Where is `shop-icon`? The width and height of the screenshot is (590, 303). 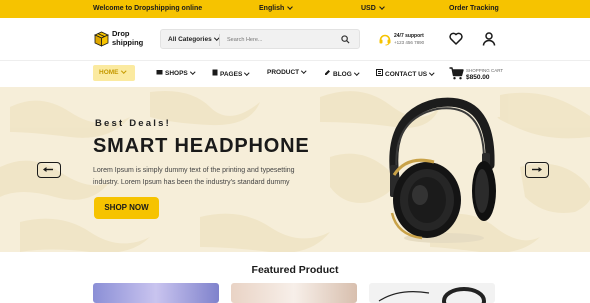
shop-icon is located at coordinates (159, 72).